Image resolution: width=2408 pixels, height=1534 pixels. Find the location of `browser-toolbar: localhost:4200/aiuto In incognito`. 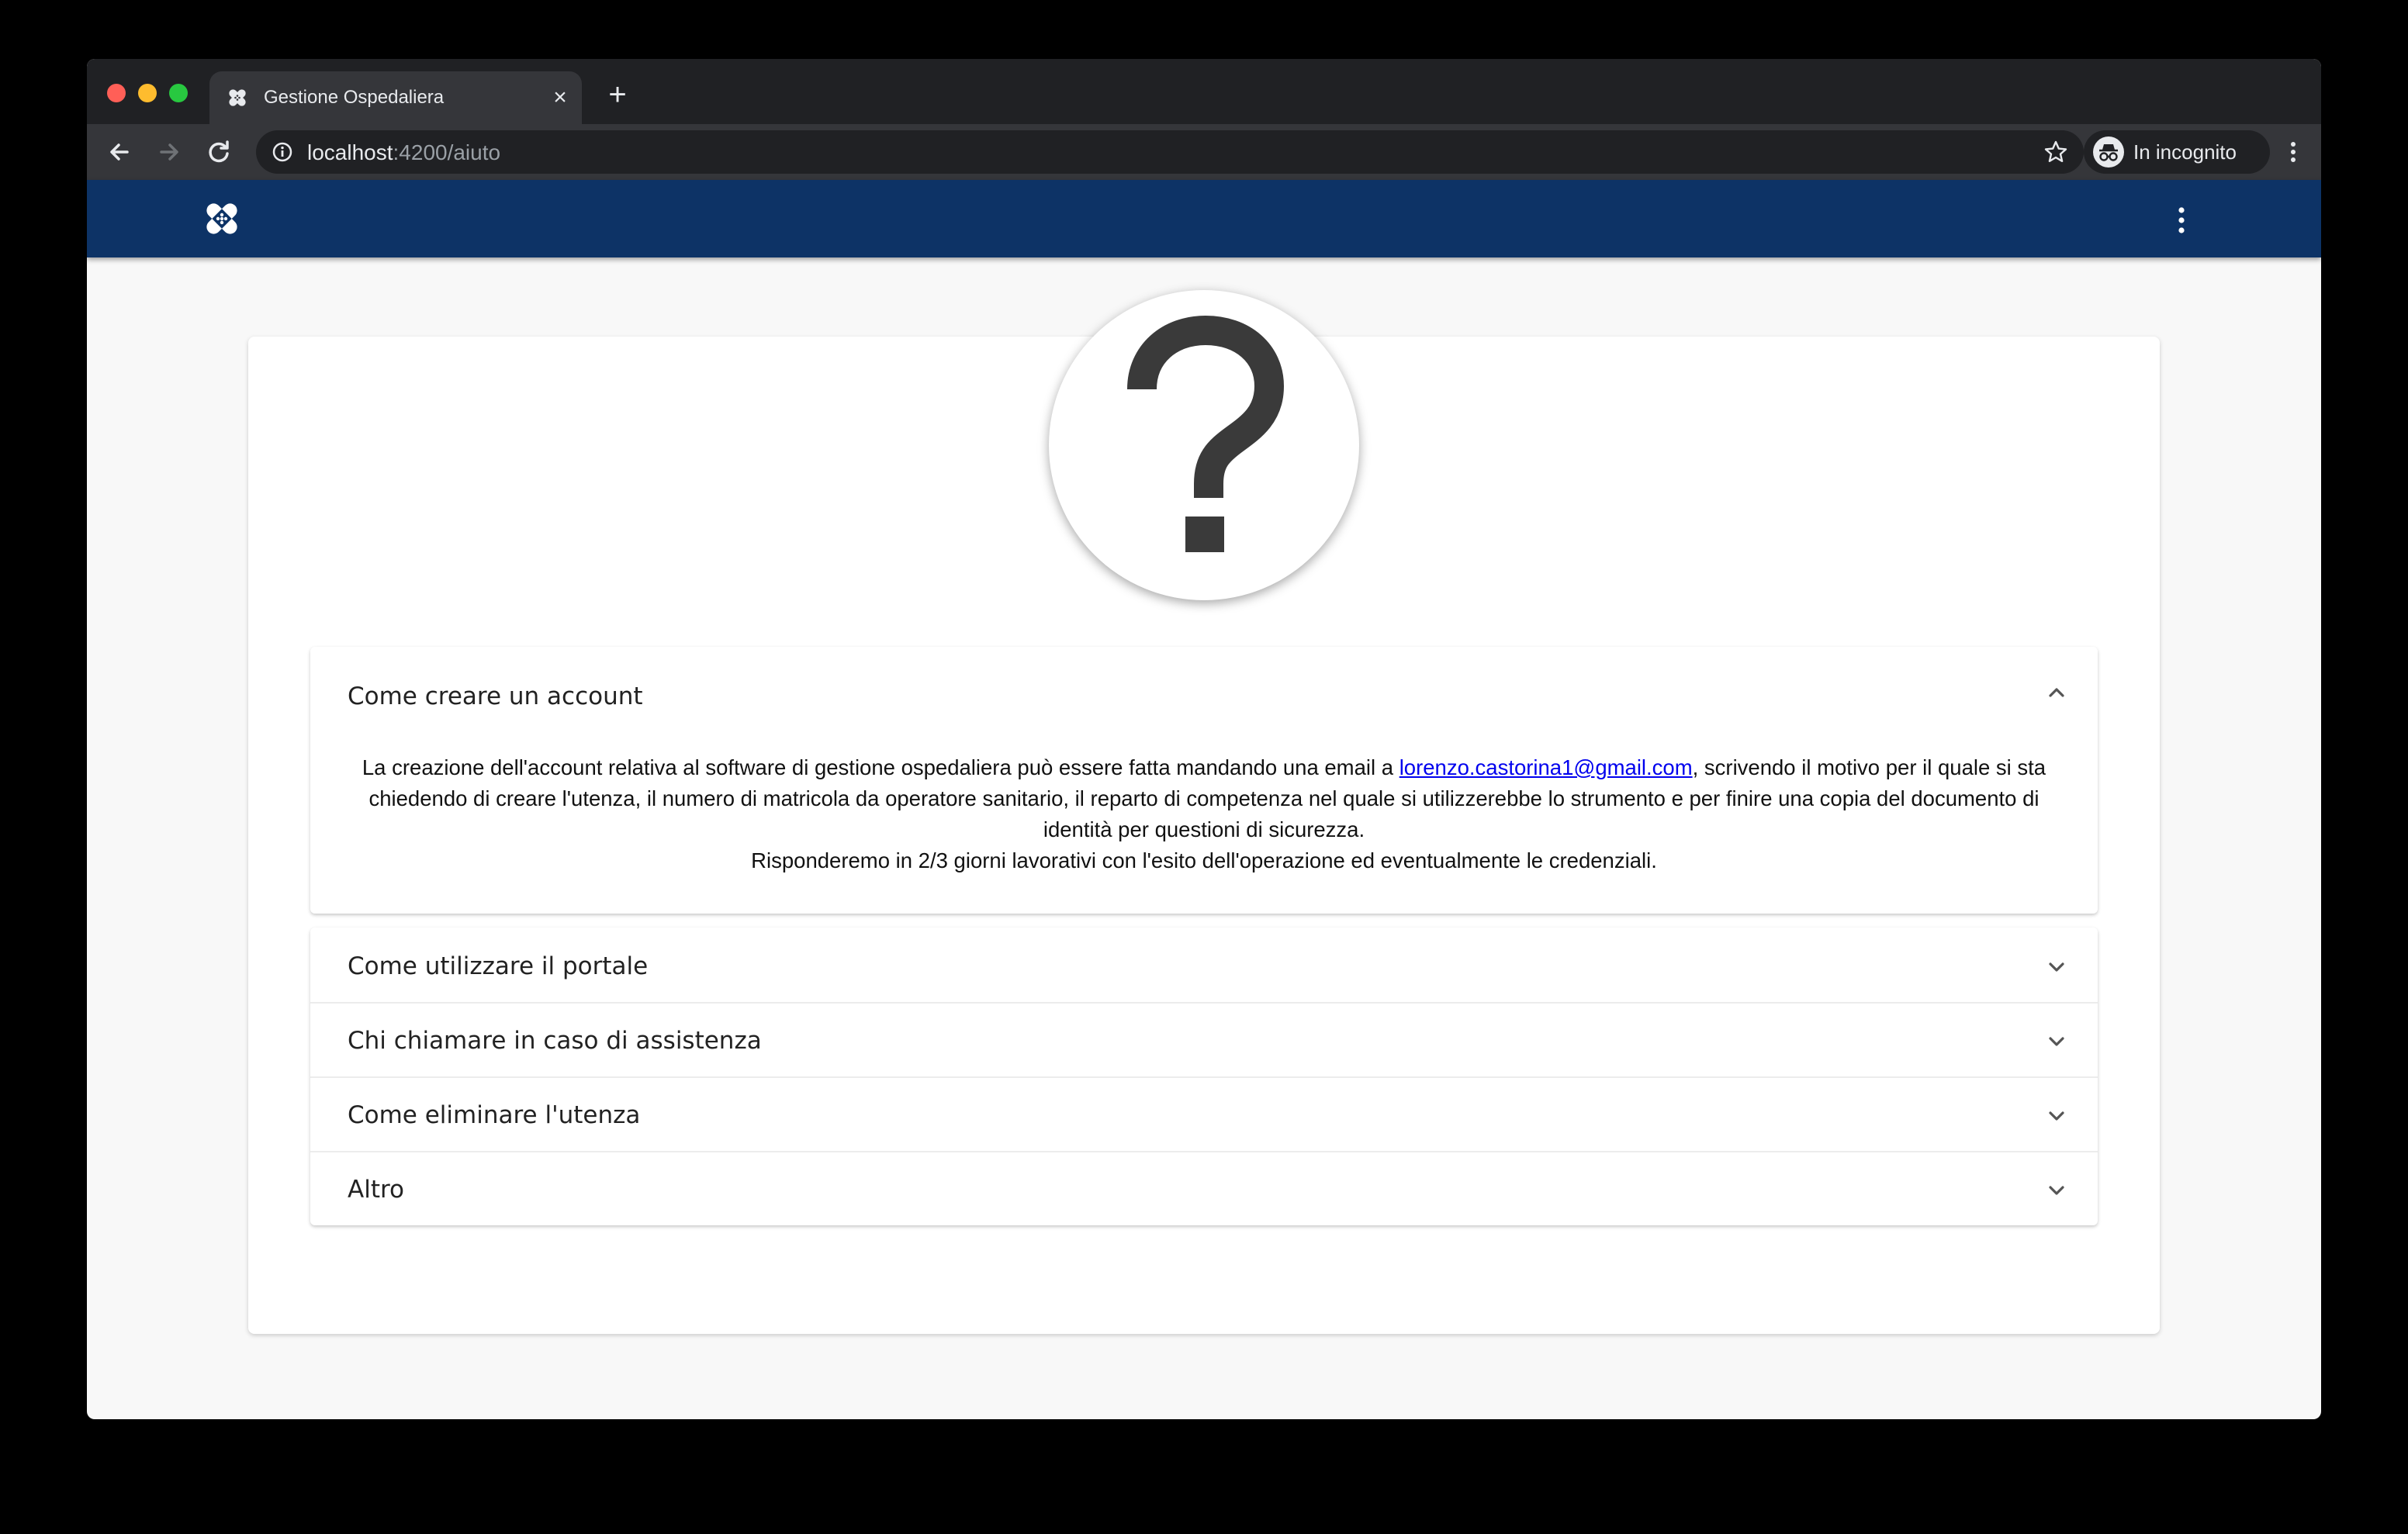

browser-toolbar: localhost:4200/aiuto In incognito is located at coordinates (1204, 152).